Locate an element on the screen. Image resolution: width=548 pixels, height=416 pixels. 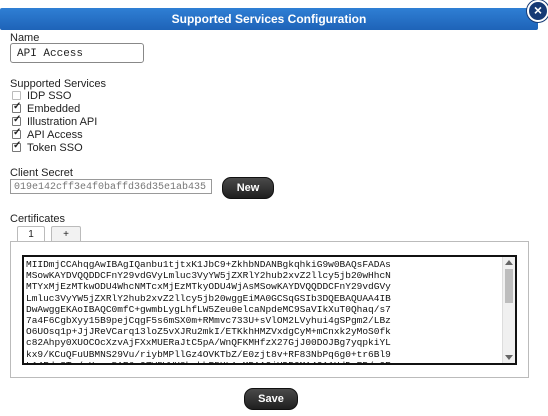
embedded-label: Embedded is located at coordinates (54, 108).